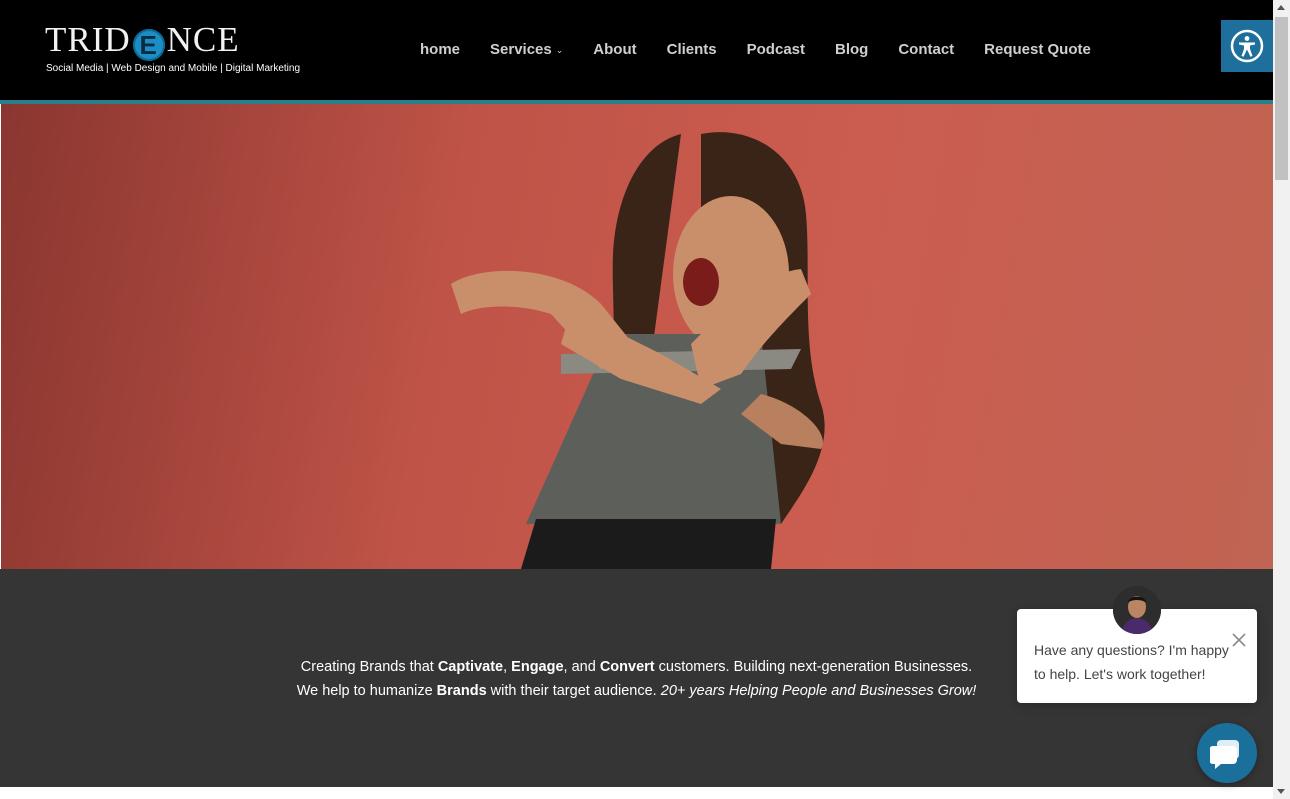  What do you see at coordinates (1281, 7) in the screenshot?
I see `scroll-up-arrow-icon` at bounding box center [1281, 7].